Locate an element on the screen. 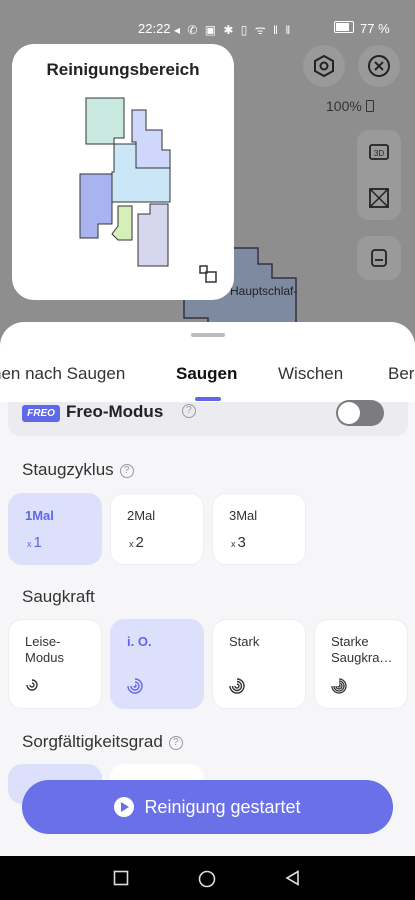 This screenshot has height=900, width=415. tab-saugen-wischen: hen nach Saugen is located at coordinates (62, 374).